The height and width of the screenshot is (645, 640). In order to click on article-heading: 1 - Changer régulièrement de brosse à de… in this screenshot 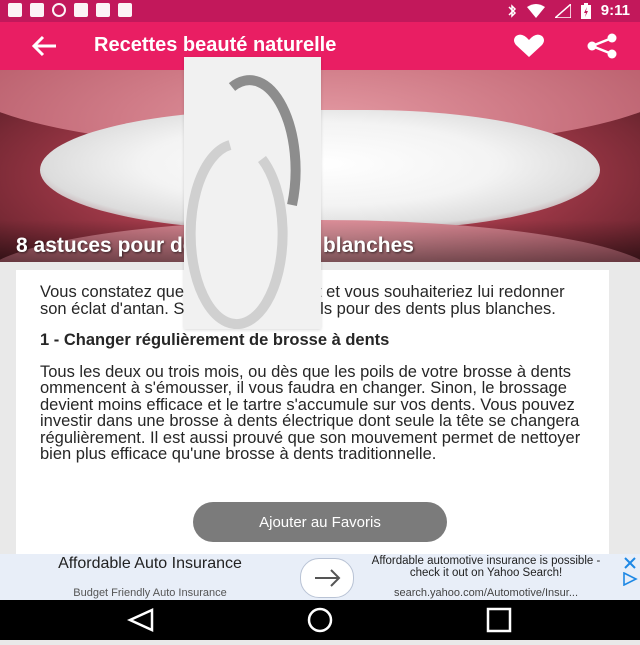, I will do `click(215, 340)`.